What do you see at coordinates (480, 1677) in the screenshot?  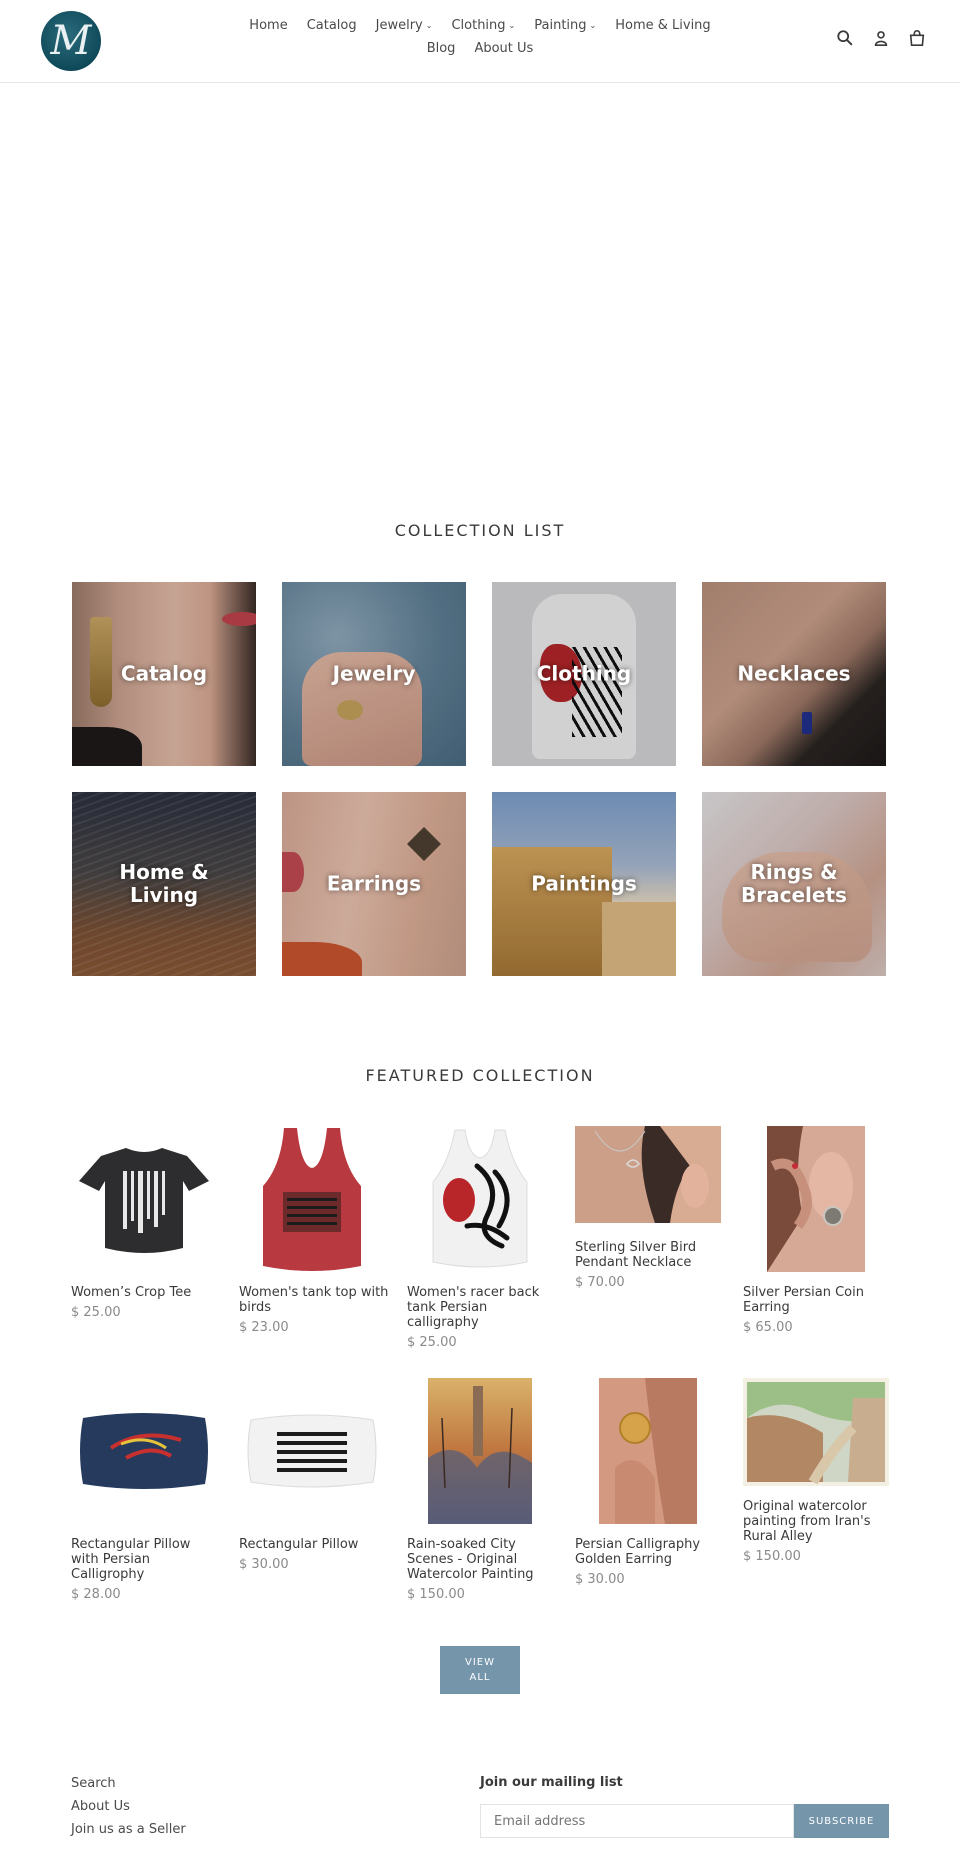 I see `view-all-label-2: ALL` at bounding box center [480, 1677].